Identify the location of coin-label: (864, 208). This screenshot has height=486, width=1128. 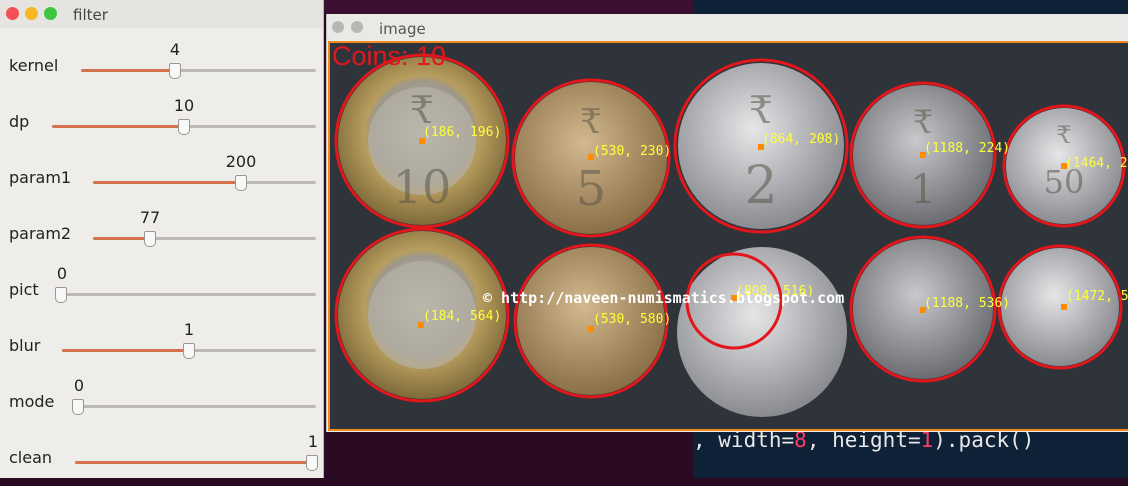
(801, 139).